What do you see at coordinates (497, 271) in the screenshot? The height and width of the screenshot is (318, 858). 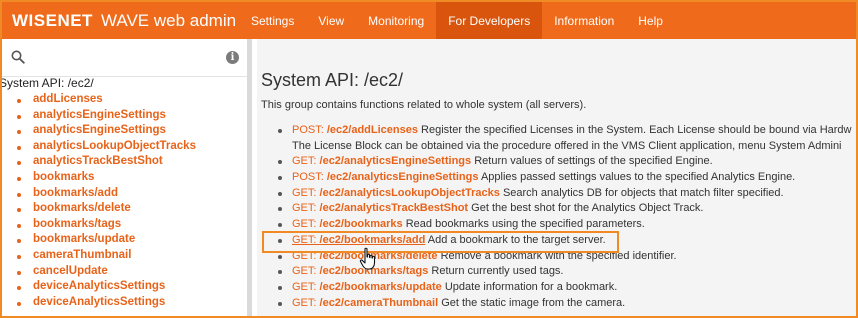 I see `api-description: Return currently used tags.` at bounding box center [497, 271].